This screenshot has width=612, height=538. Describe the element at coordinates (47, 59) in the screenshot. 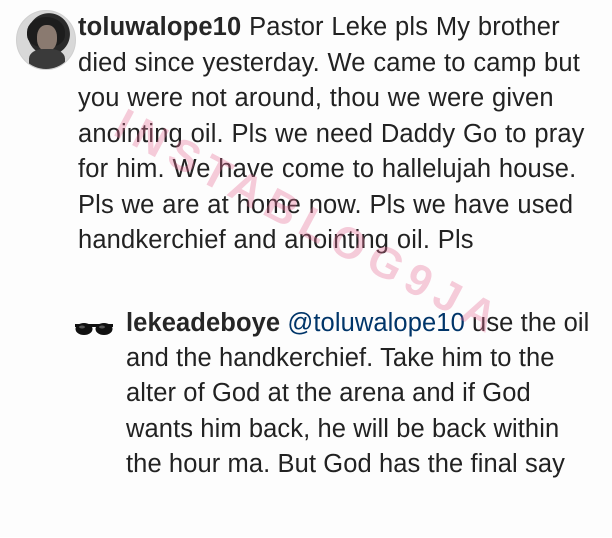

I see `avatar-body` at that location.